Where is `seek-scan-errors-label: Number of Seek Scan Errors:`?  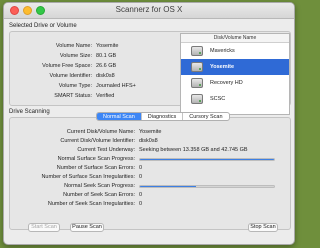 seek-scan-errors-label: Number of Seek Scan Errors: is located at coordinates (99, 195).